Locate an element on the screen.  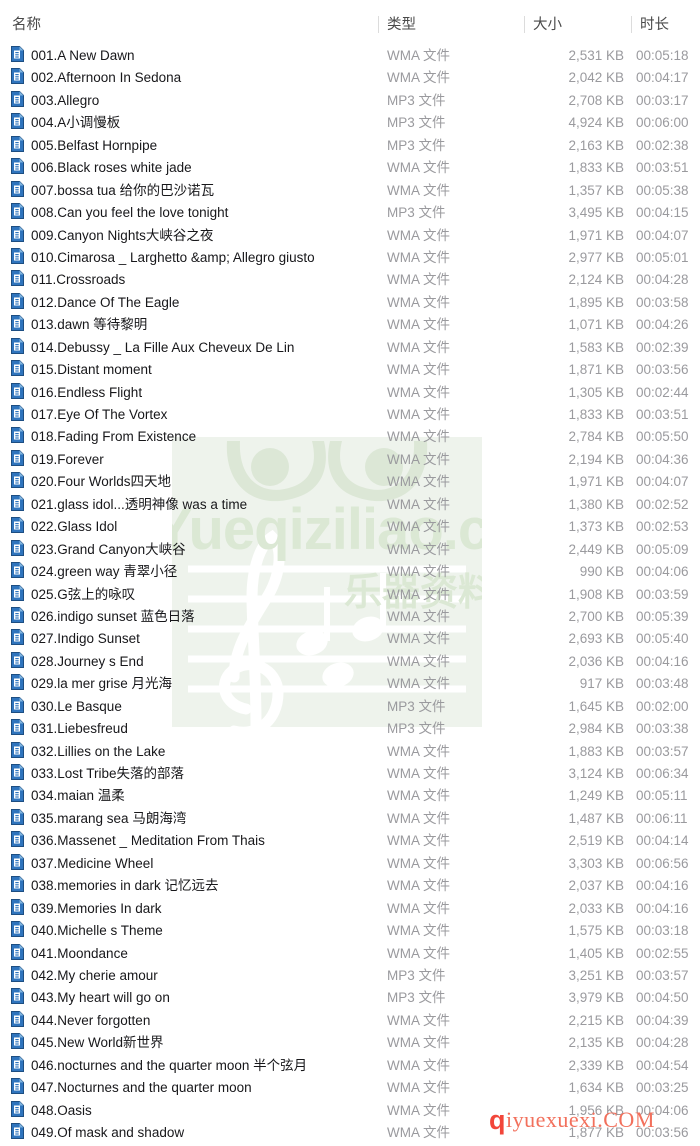
table-row: 003.Allegro MP3 文件 2,708 KB 00:03:17 is located at coordinates (350, 101).